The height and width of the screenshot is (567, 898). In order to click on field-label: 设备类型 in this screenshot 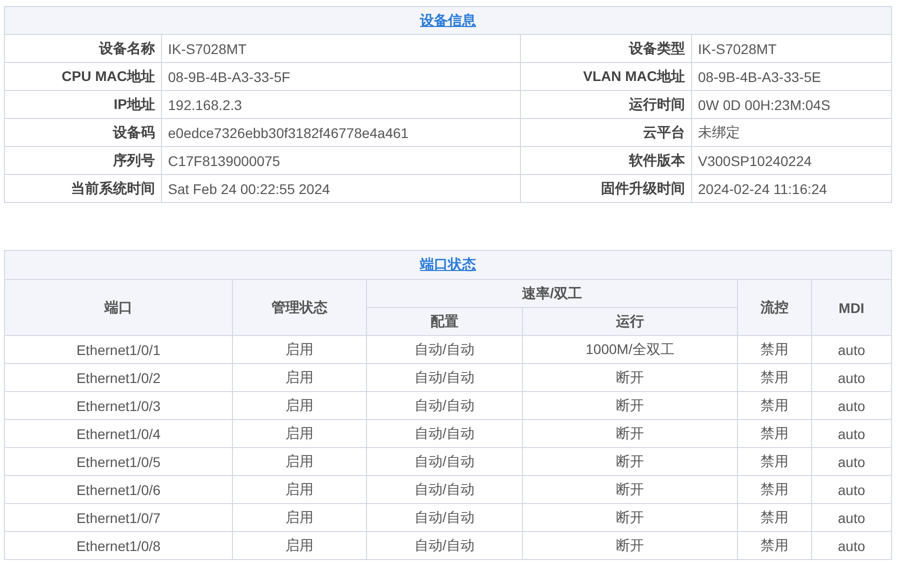, I will do `click(606, 48)`.